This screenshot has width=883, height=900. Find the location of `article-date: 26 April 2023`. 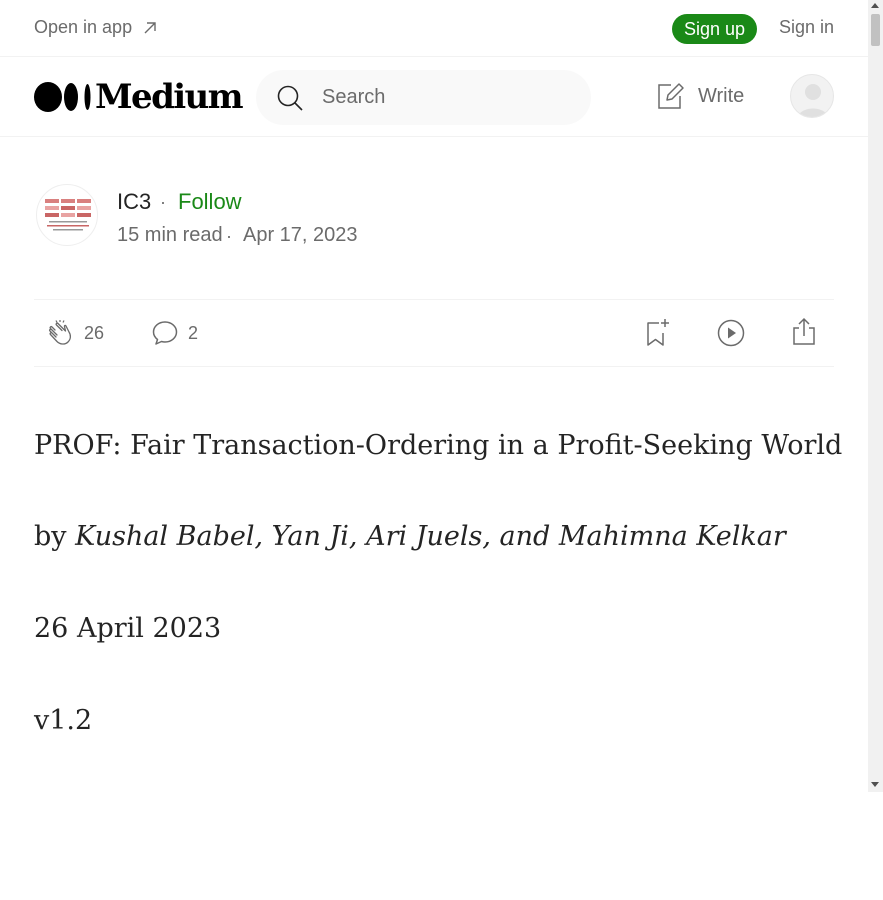

article-date: 26 April 2023 is located at coordinates (128, 628).